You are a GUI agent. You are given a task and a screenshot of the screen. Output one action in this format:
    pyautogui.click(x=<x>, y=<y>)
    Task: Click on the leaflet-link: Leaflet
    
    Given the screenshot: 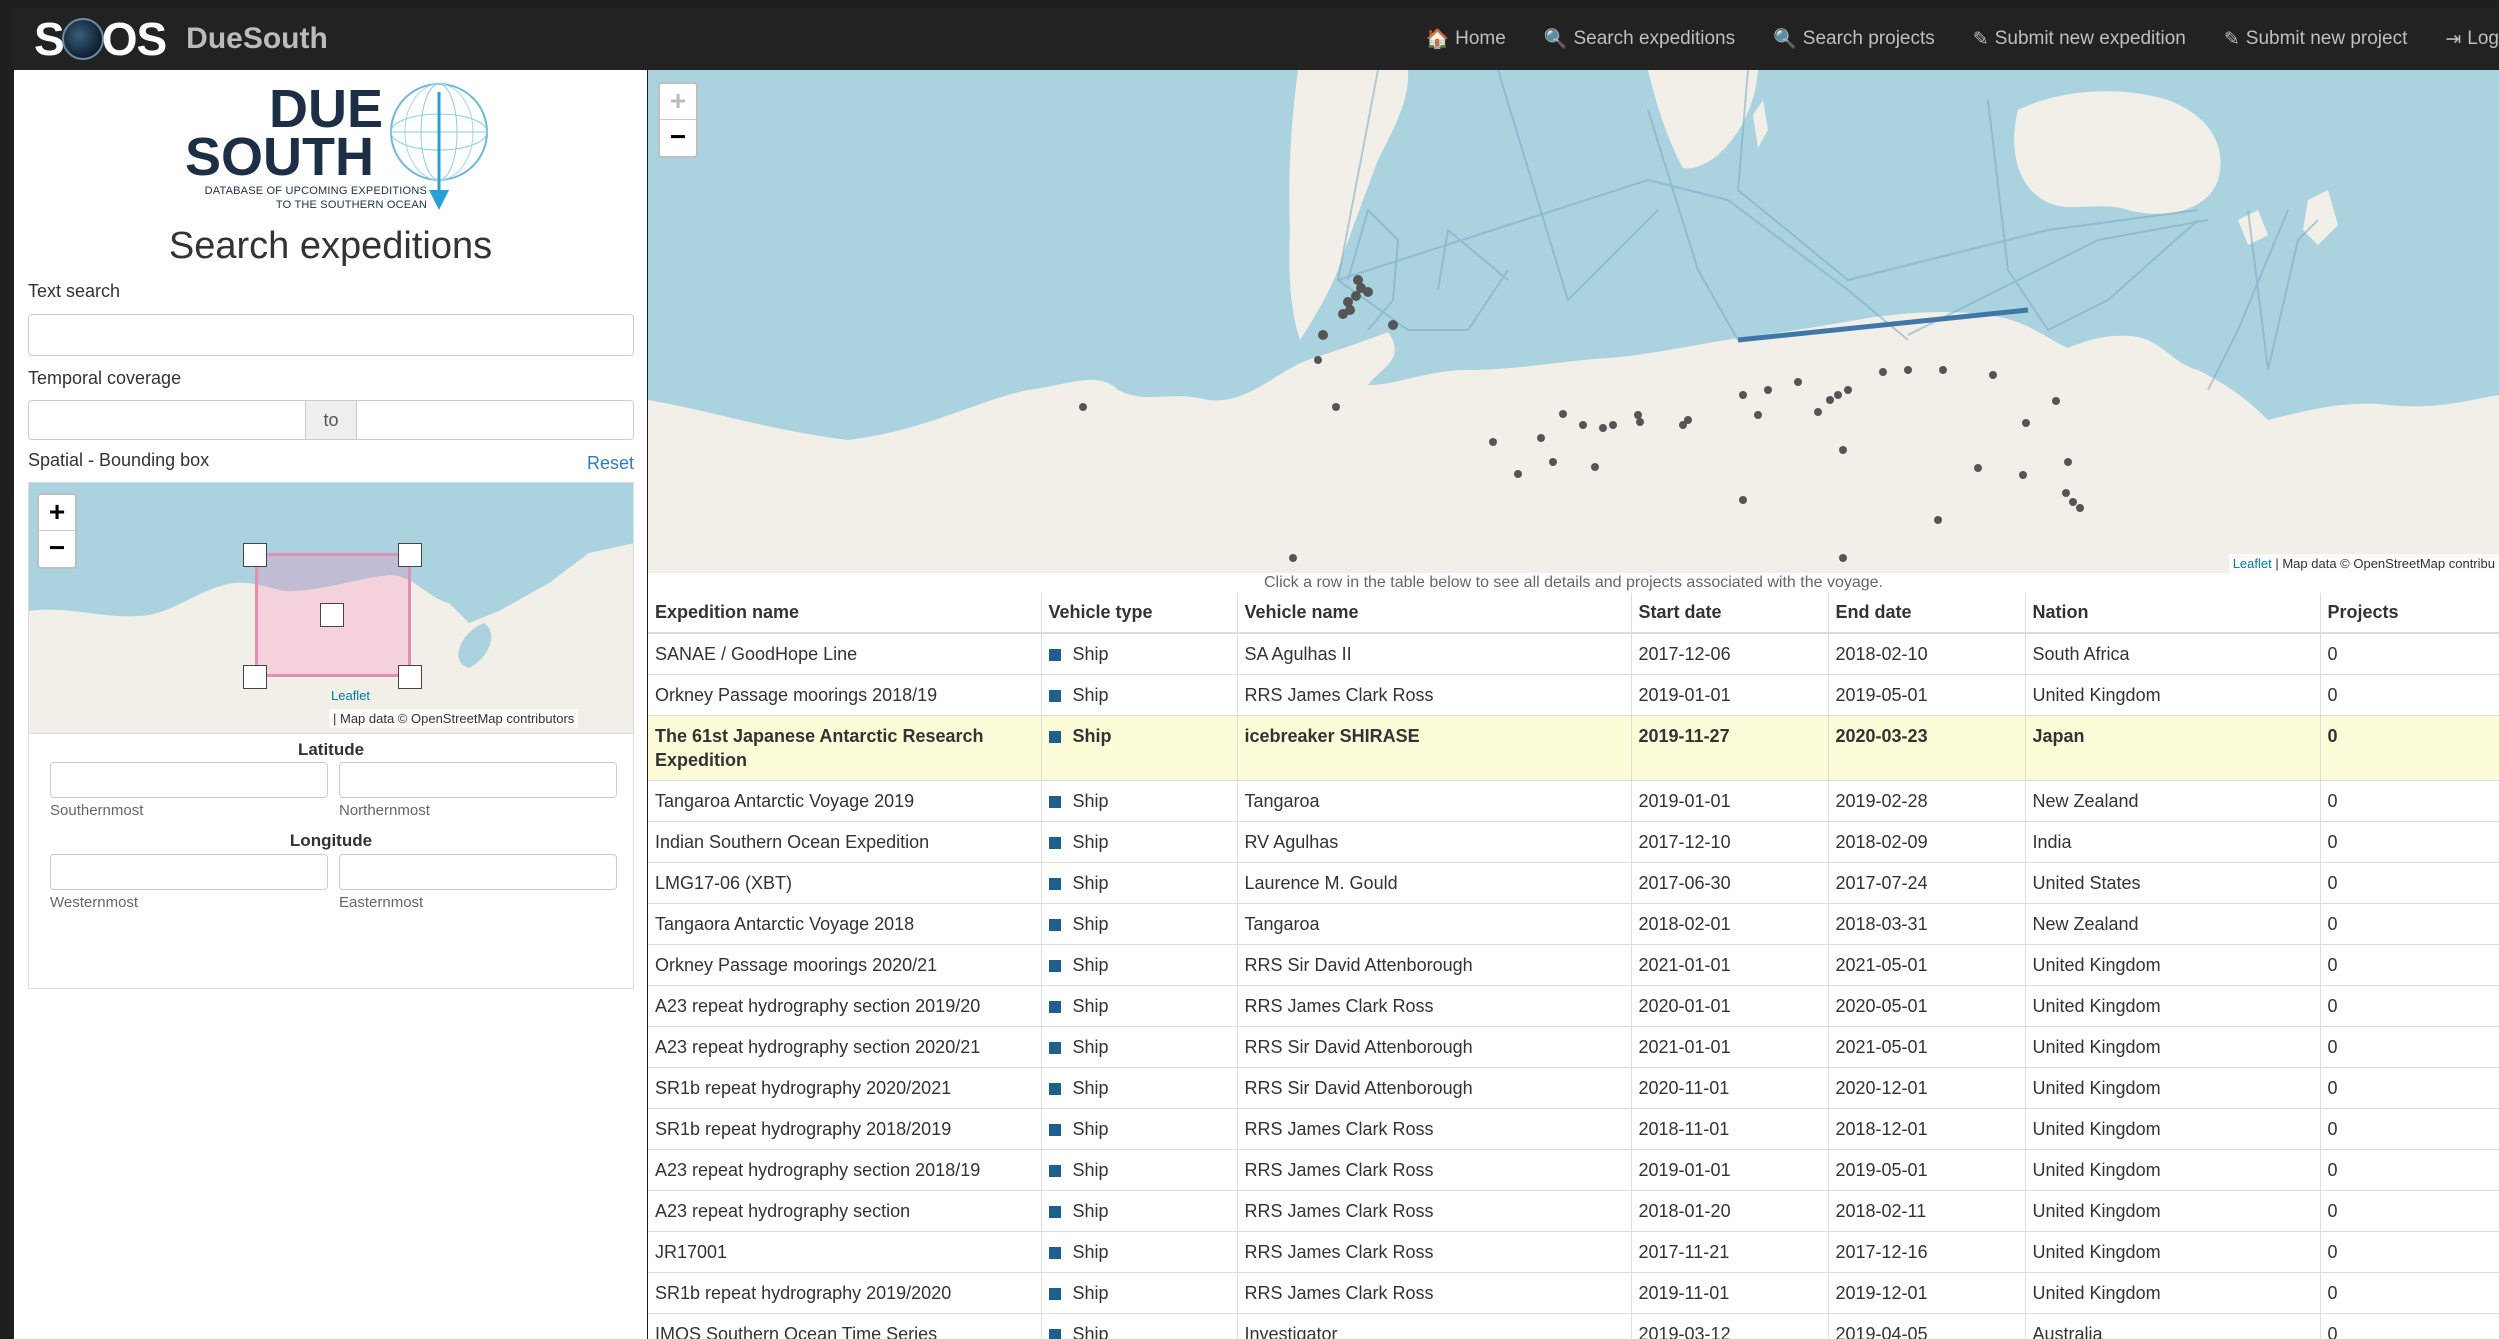 What is the action you would take?
    pyautogui.click(x=2252, y=563)
    